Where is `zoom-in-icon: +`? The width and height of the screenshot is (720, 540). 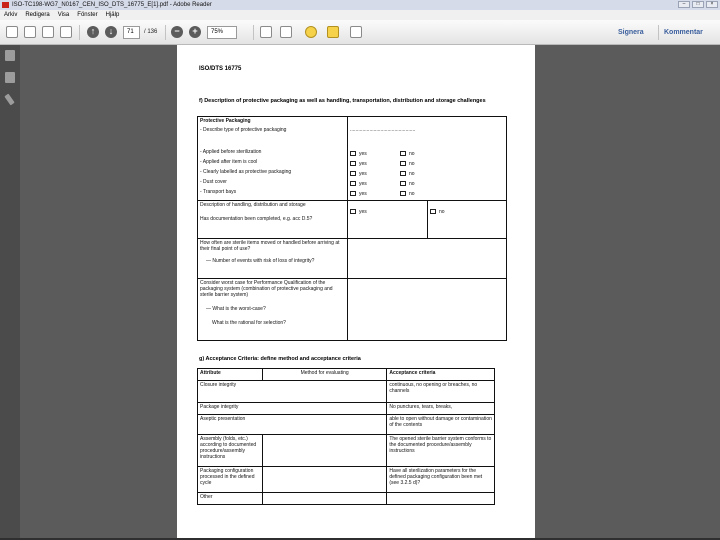 zoom-in-icon: + is located at coordinates (195, 32).